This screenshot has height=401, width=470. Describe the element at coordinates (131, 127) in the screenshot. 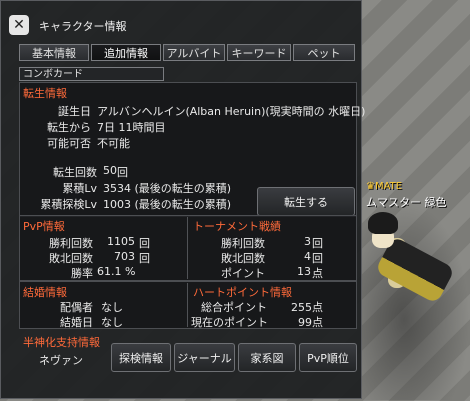

I see `since-rebirth-value: 7日 11時間目` at that location.